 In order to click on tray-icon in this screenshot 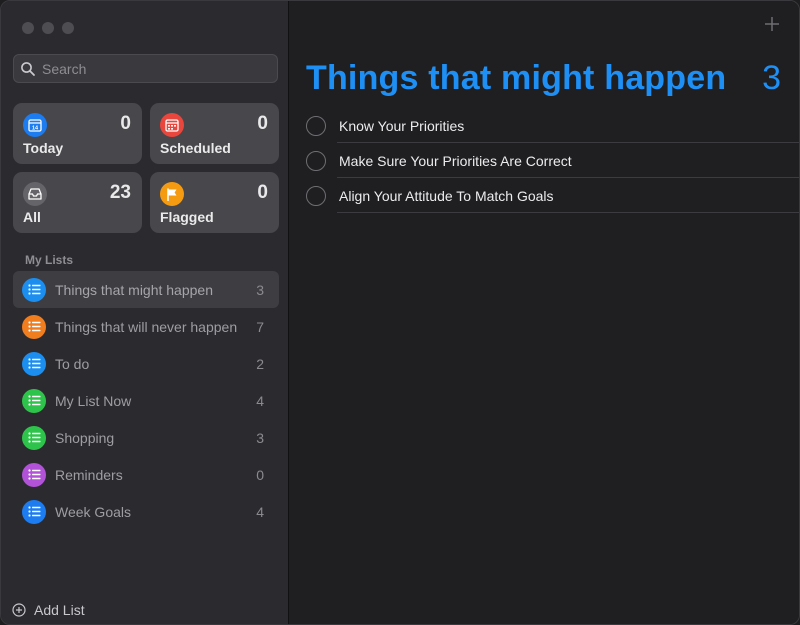, I will do `click(35, 194)`.